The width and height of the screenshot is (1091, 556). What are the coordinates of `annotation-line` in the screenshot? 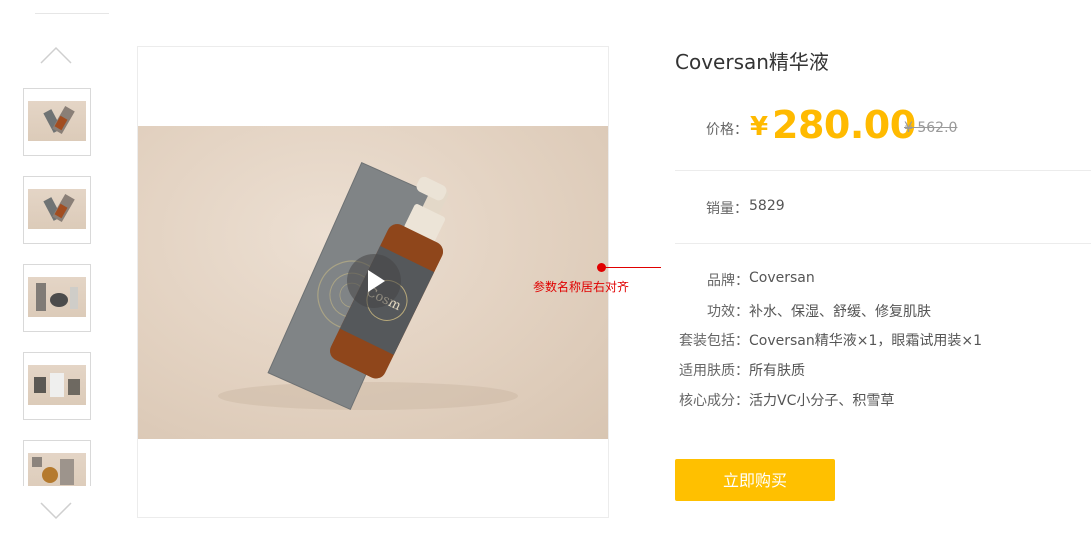 It's located at (632, 267).